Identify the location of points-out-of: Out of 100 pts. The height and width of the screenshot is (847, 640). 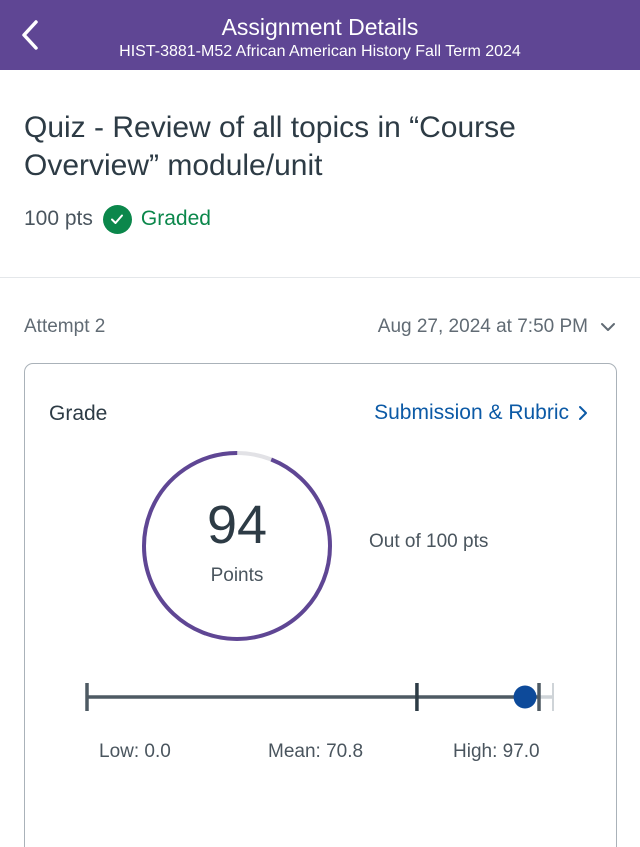
(429, 541).